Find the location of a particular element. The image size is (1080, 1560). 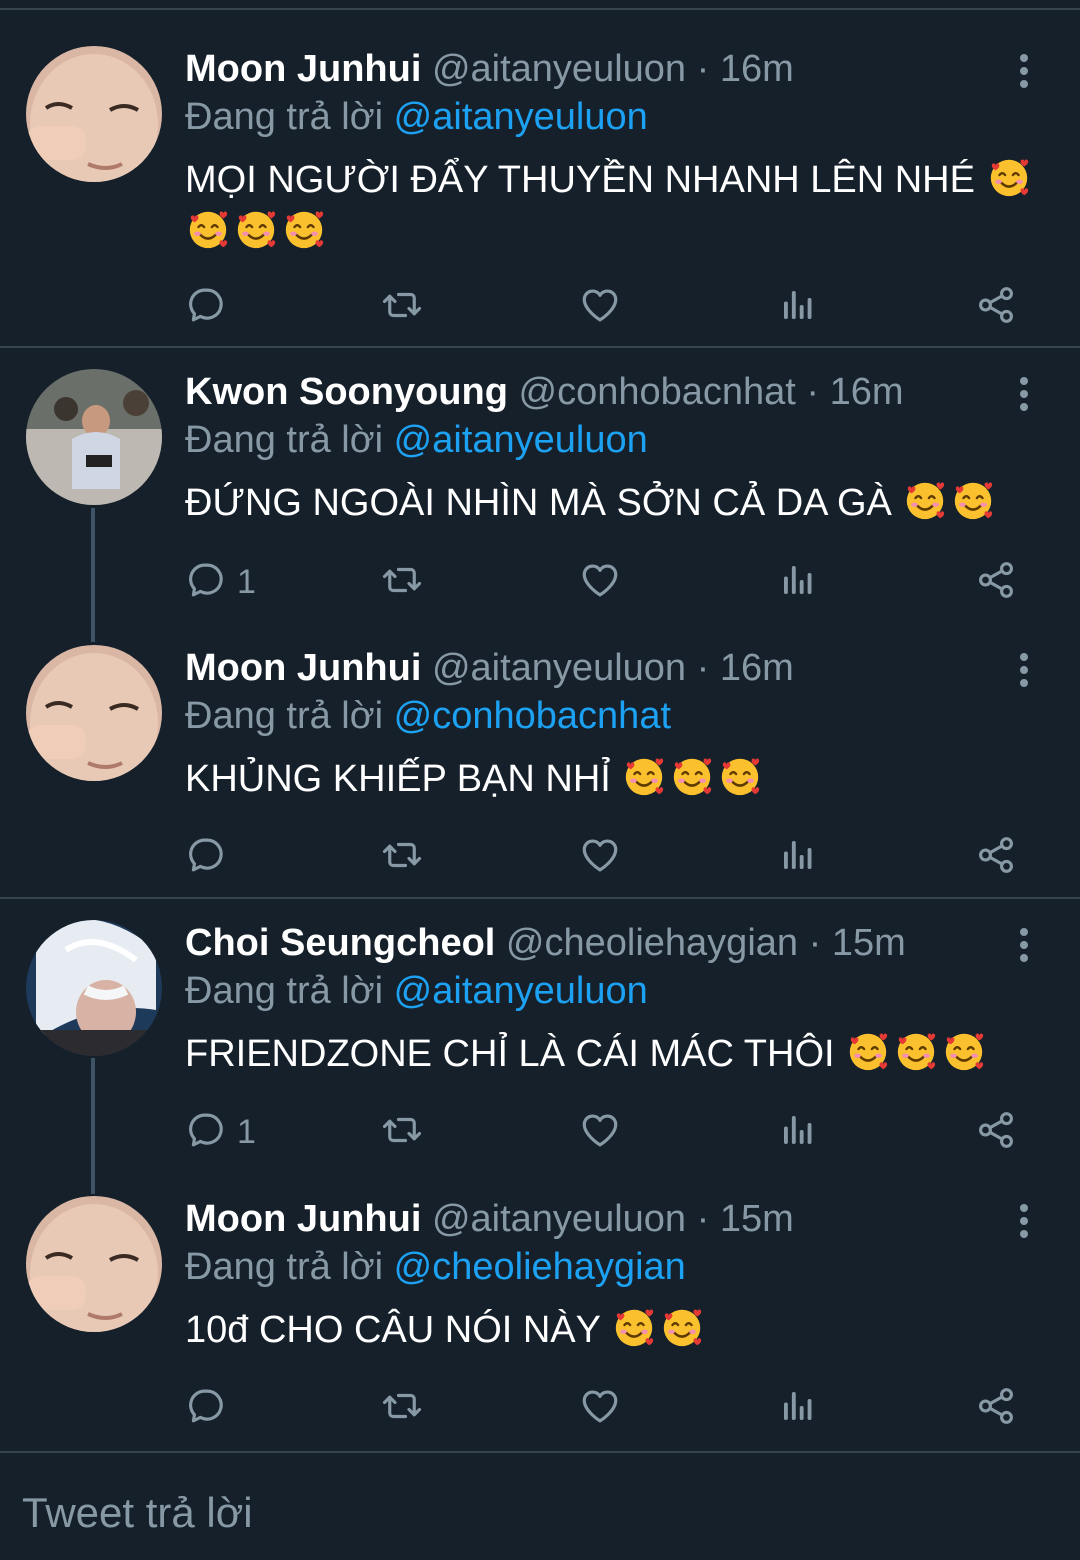

tweet-text-content: KHỦNG KHIẾP BẠN NHỈ is located at coordinates (398, 779).